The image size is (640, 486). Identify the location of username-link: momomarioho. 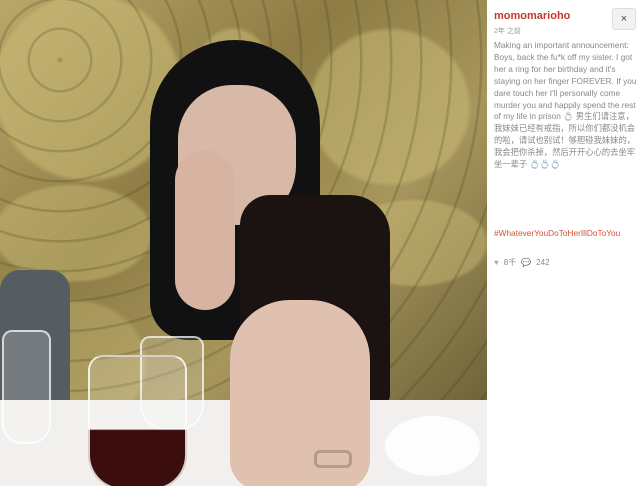
(532, 16).